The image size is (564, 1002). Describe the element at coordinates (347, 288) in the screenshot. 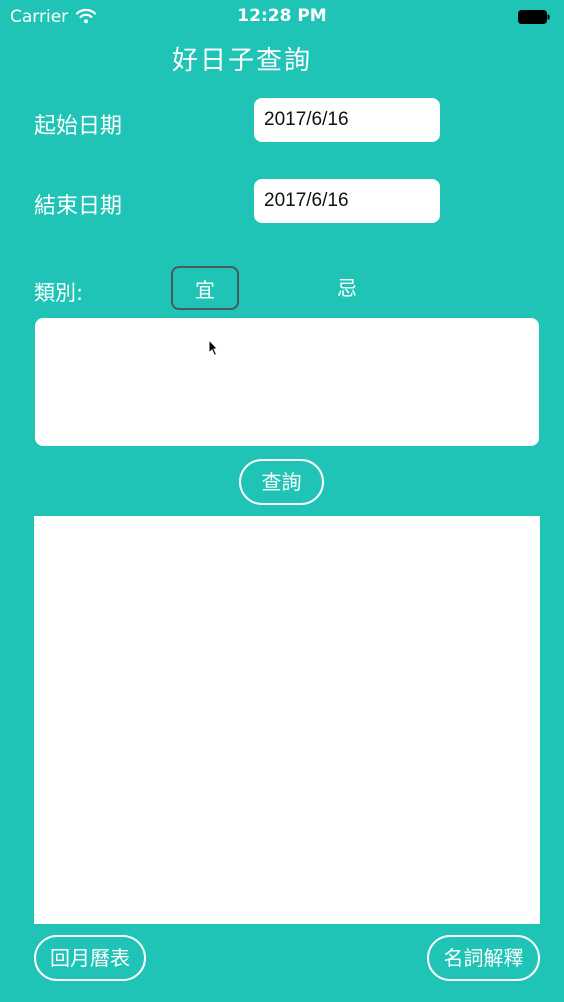

I see `category-ji-button: 忌` at that location.